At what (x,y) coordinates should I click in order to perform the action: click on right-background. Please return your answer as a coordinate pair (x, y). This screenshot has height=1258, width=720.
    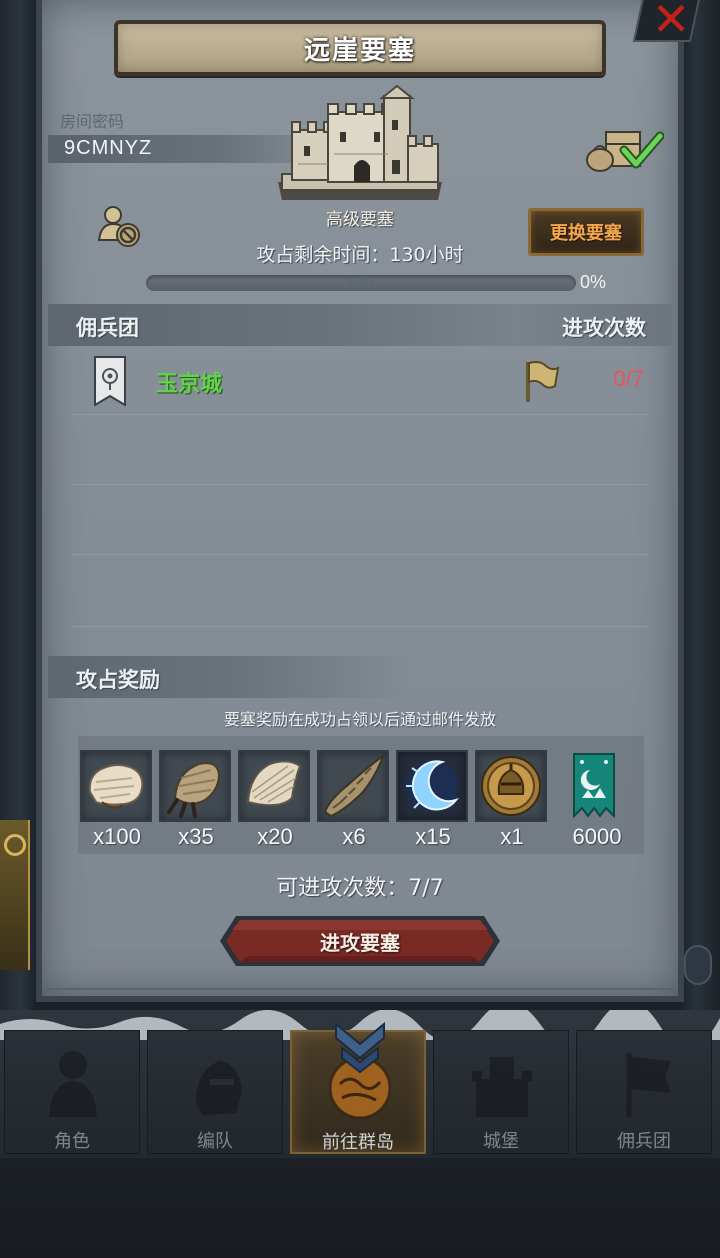
    Looking at the image, I should click on (700, 505).